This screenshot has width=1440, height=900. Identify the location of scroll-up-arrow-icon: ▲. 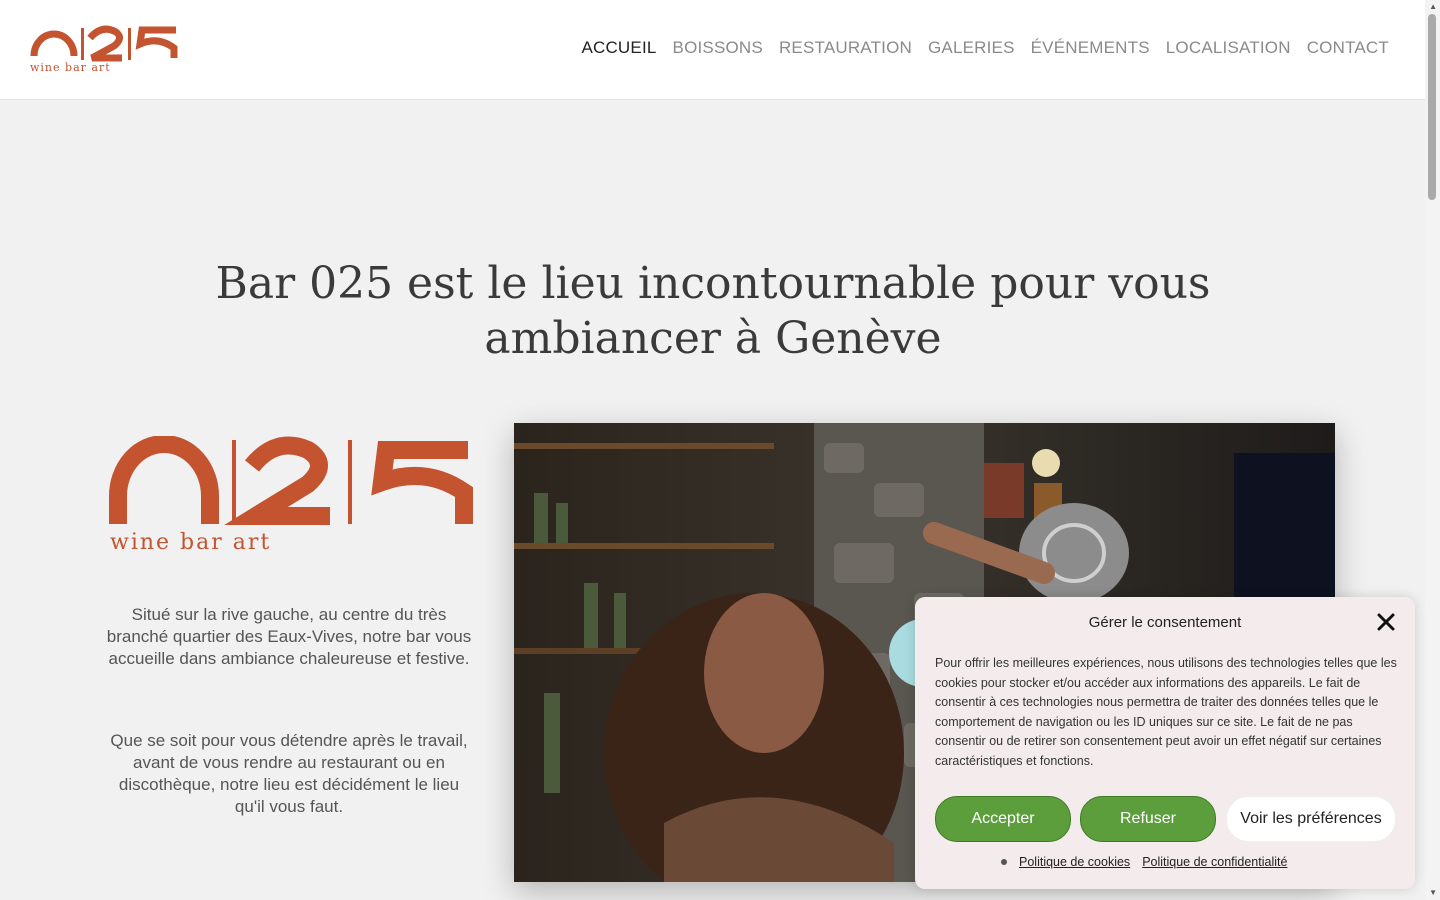
(1433, 6).